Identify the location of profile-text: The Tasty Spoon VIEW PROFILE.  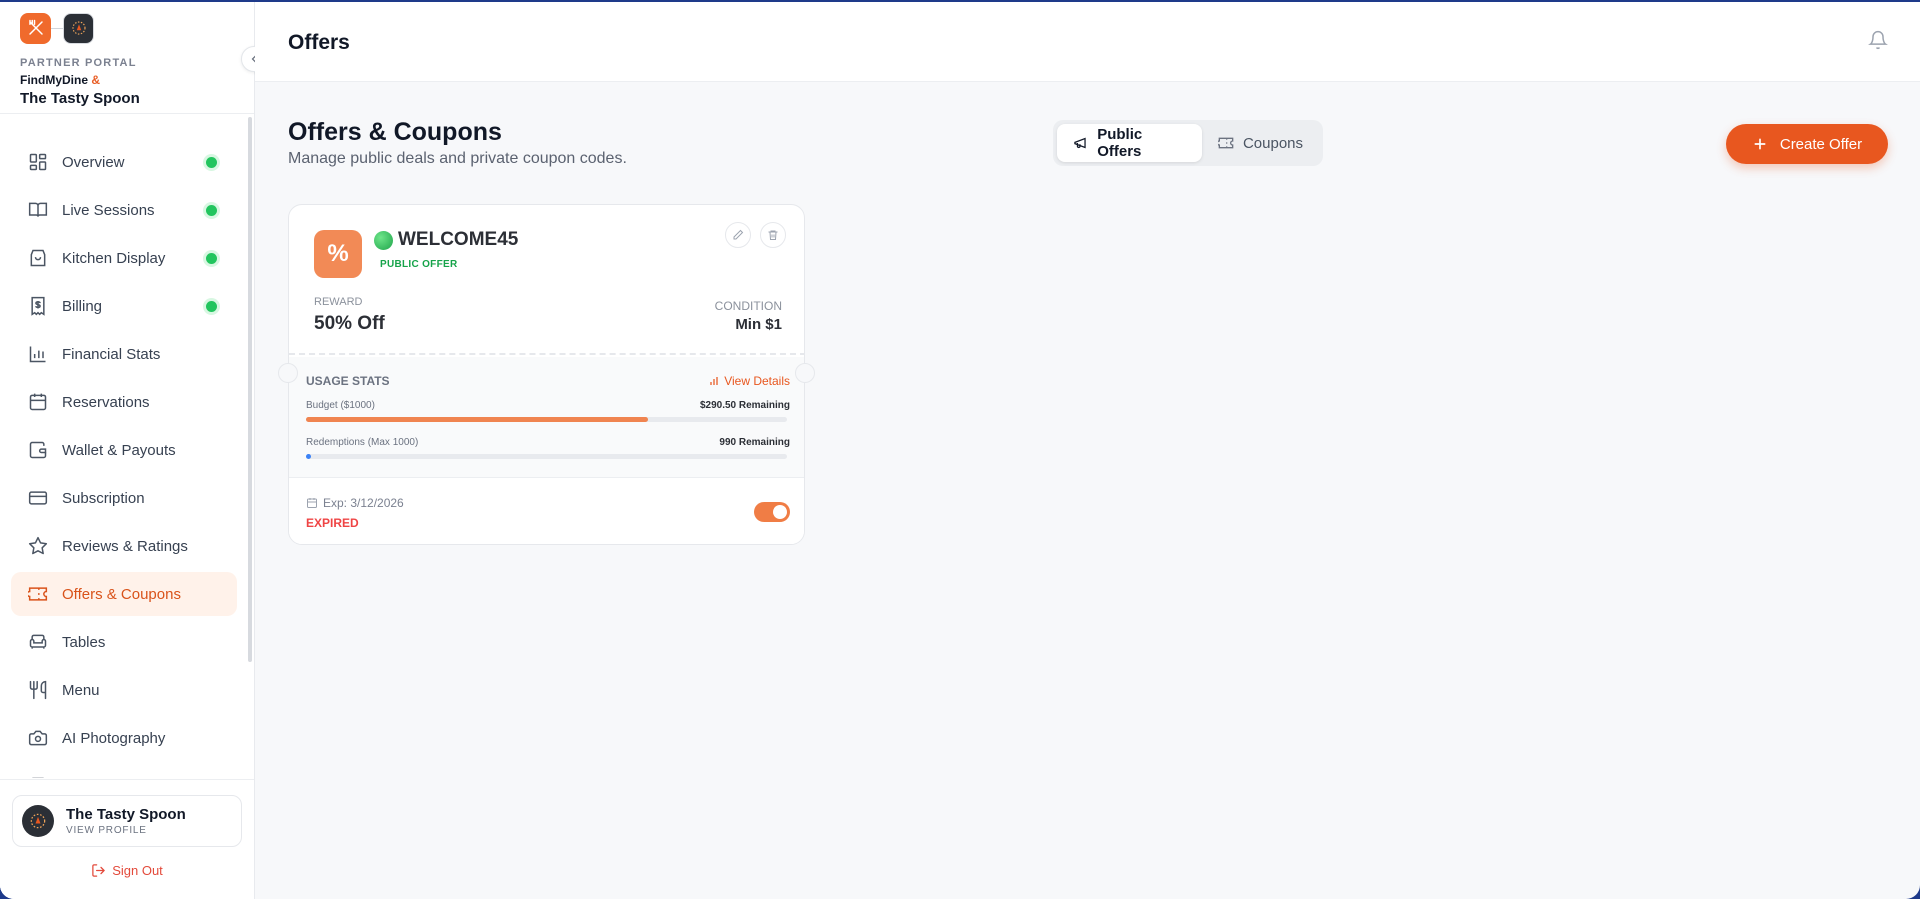
(126, 821).